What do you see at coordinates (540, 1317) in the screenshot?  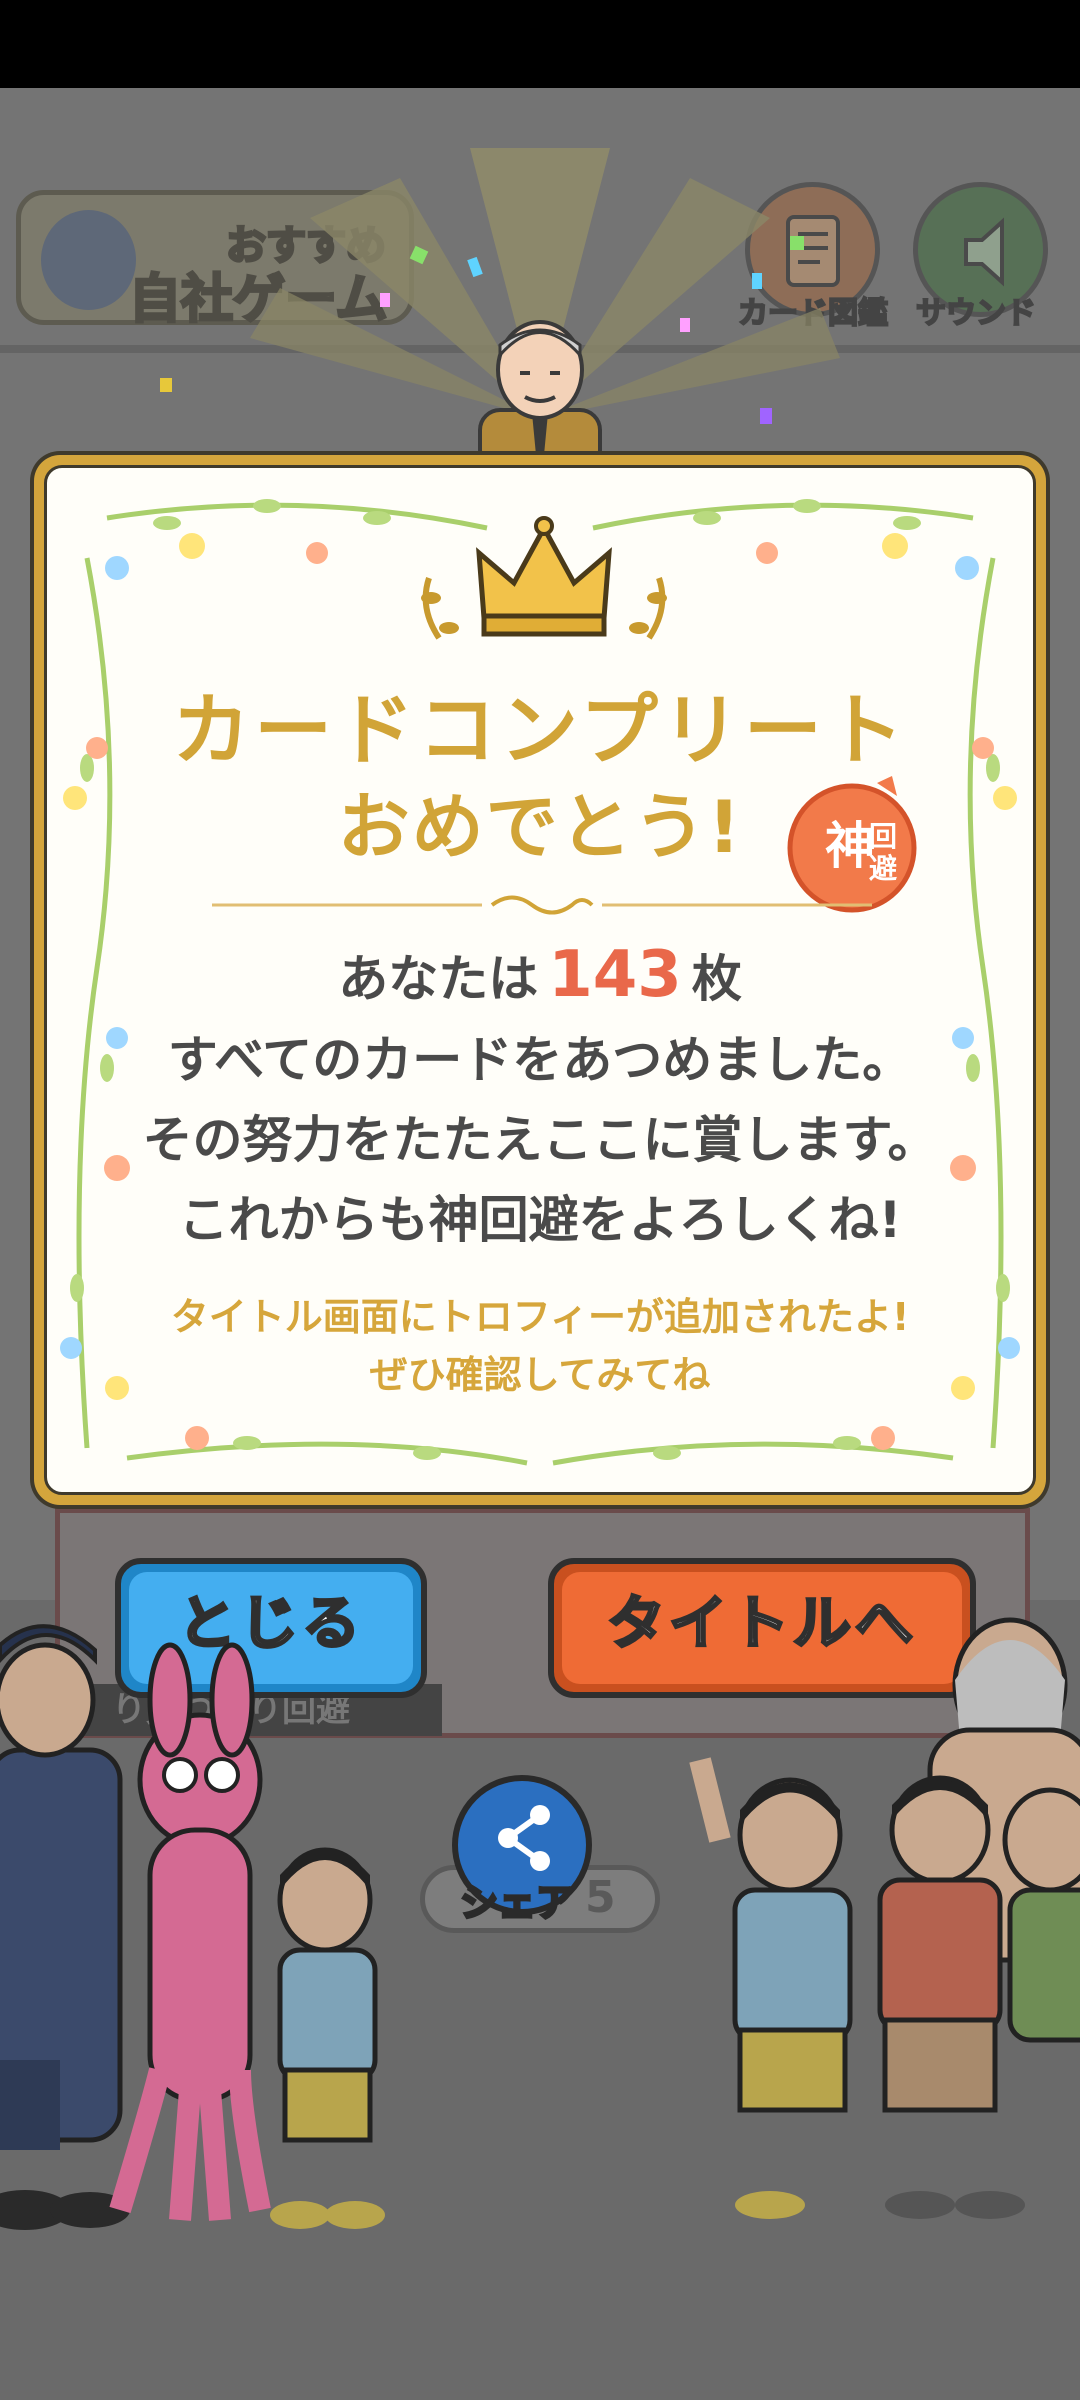 I see `trophy-note-line1: タイトル画面にトロフィーが追加されたよ!` at bounding box center [540, 1317].